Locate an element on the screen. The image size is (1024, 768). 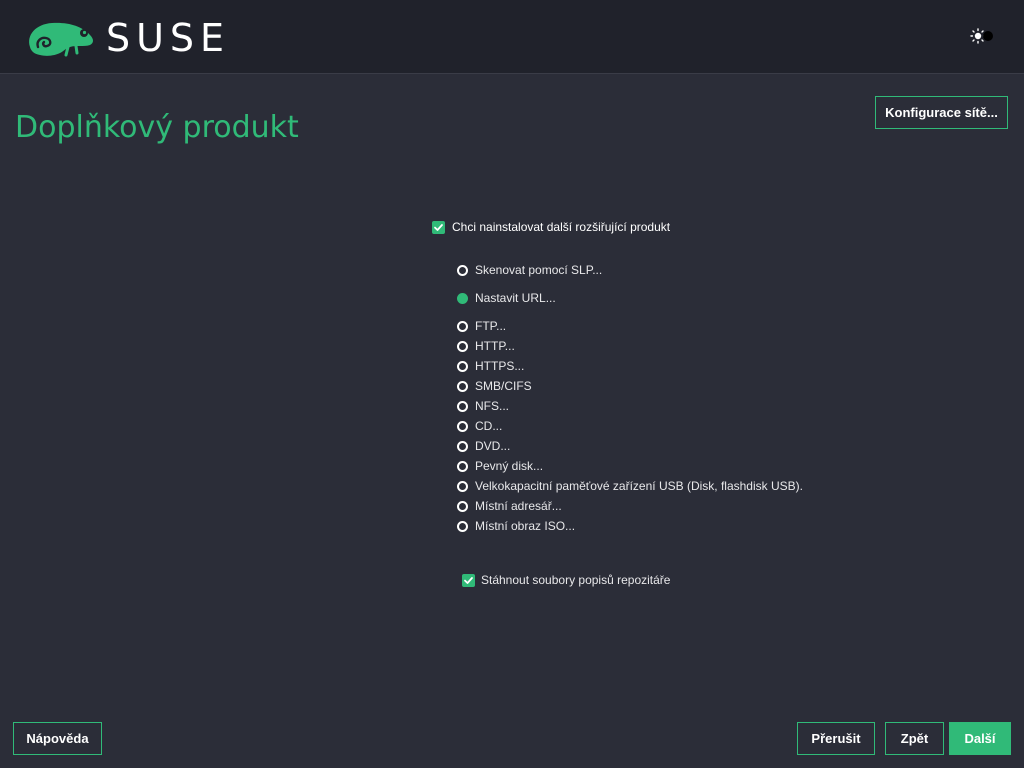
source-option: SMB/CIFS is located at coordinates (494, 386).